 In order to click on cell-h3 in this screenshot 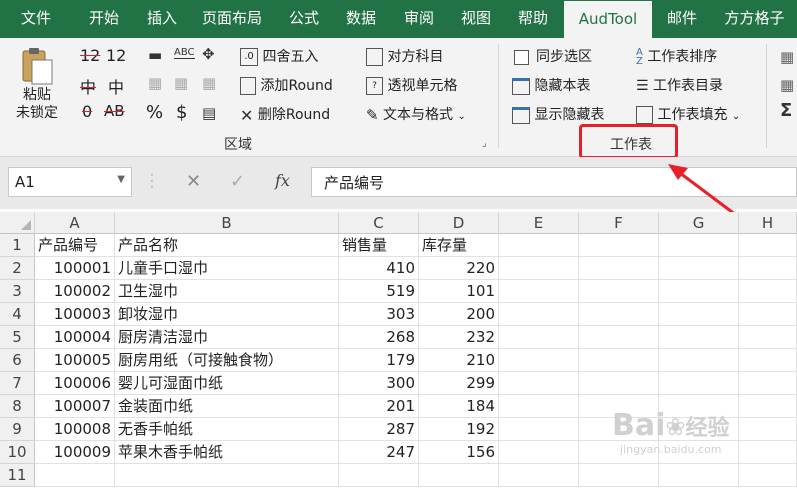, I will do `click(768, 291)`.